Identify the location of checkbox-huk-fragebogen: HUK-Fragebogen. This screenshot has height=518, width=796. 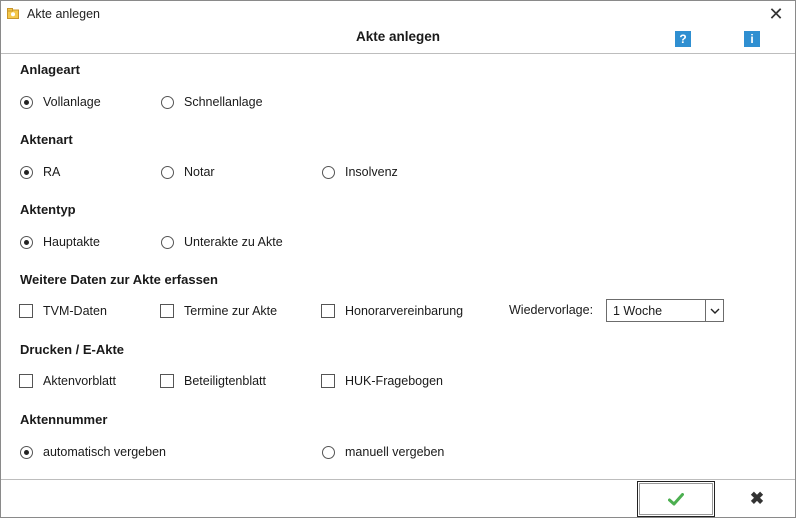
(382, 381).